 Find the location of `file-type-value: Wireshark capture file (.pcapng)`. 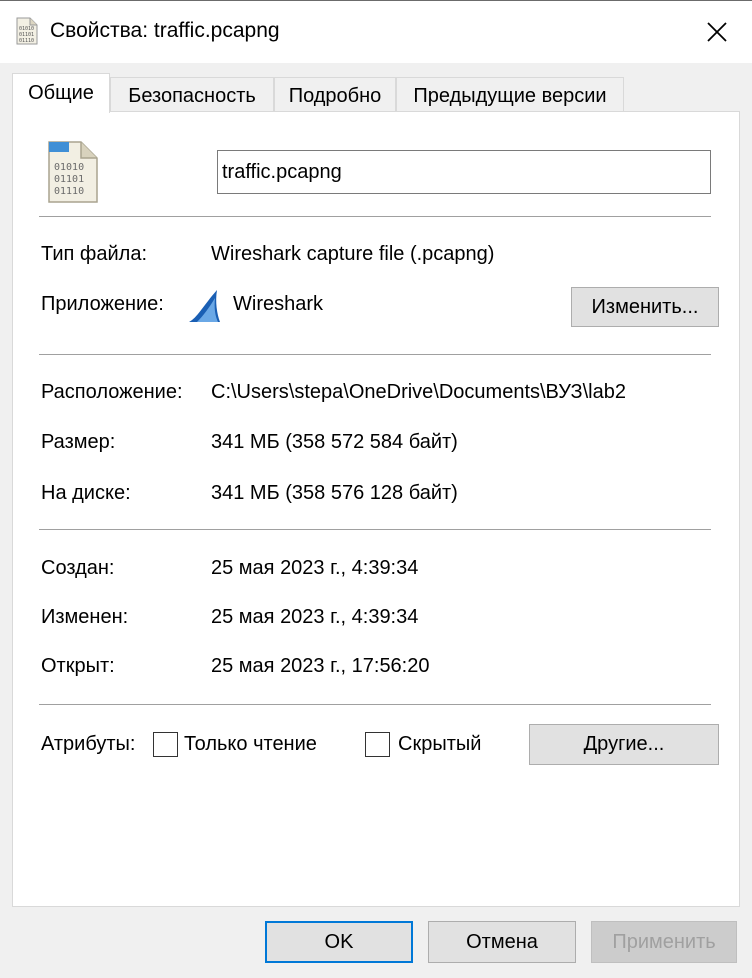

file-type-value: Wireshark capture file (.pcapng) is located at coordinates (353, 254).